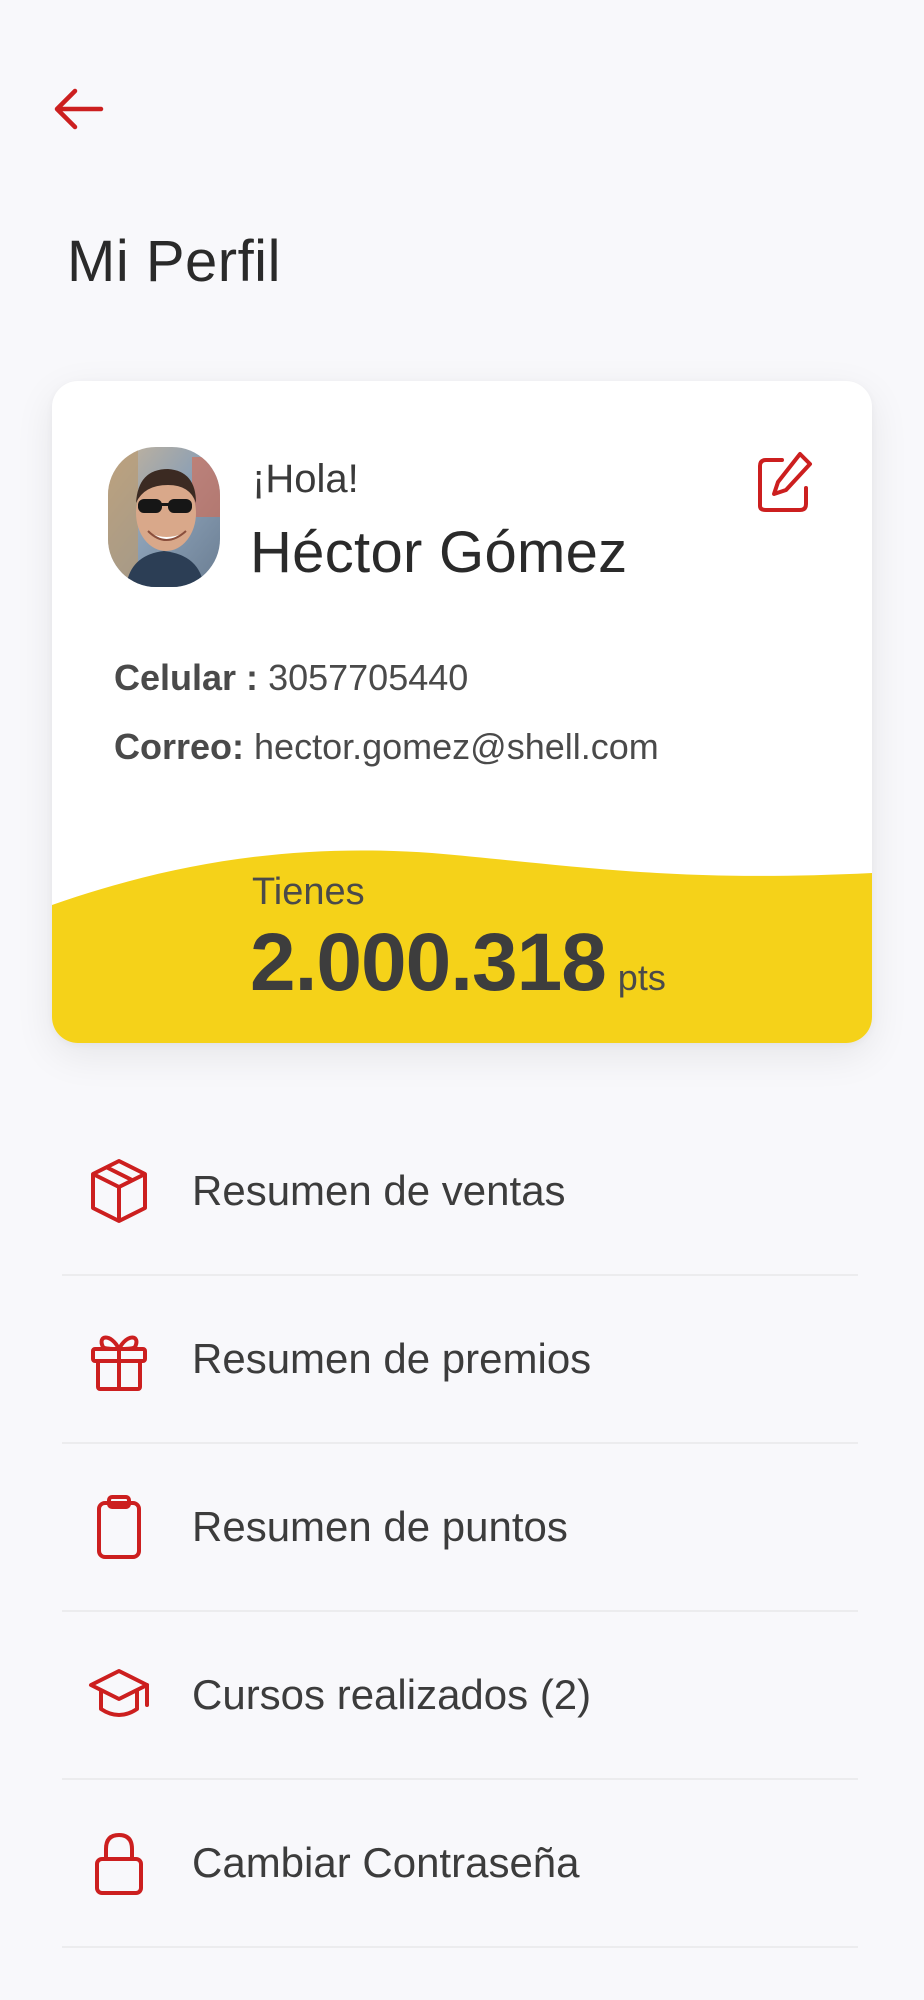  I want to click on points-row: 2.000.318 pts, so click(458, 963).